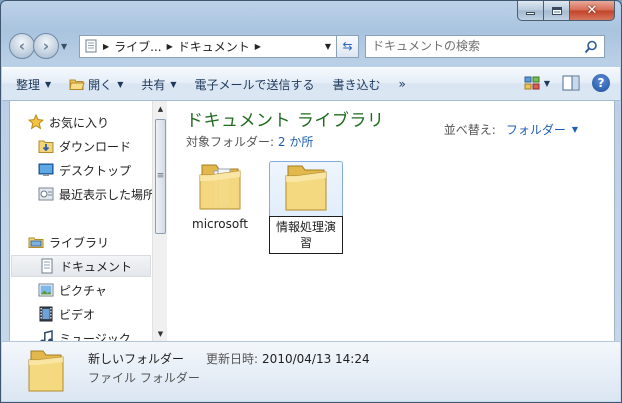  Describe the element at coordinates (474, 46) in the screenshot. I see `search-input` at that location.